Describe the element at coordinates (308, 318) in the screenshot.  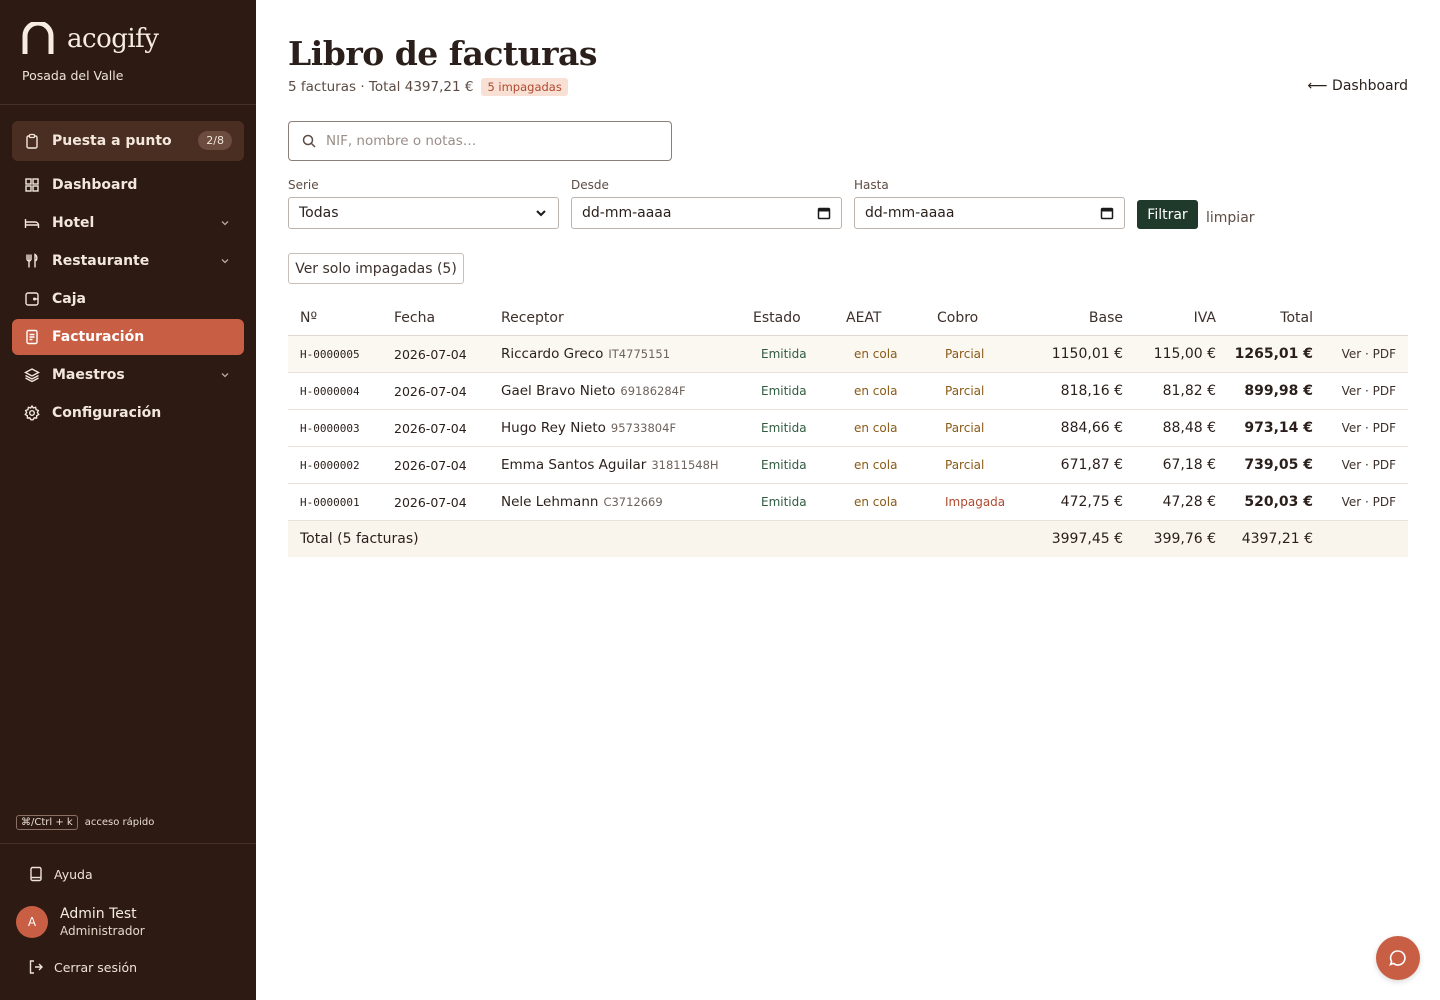
I see `column-header-number: Nº` at that location.